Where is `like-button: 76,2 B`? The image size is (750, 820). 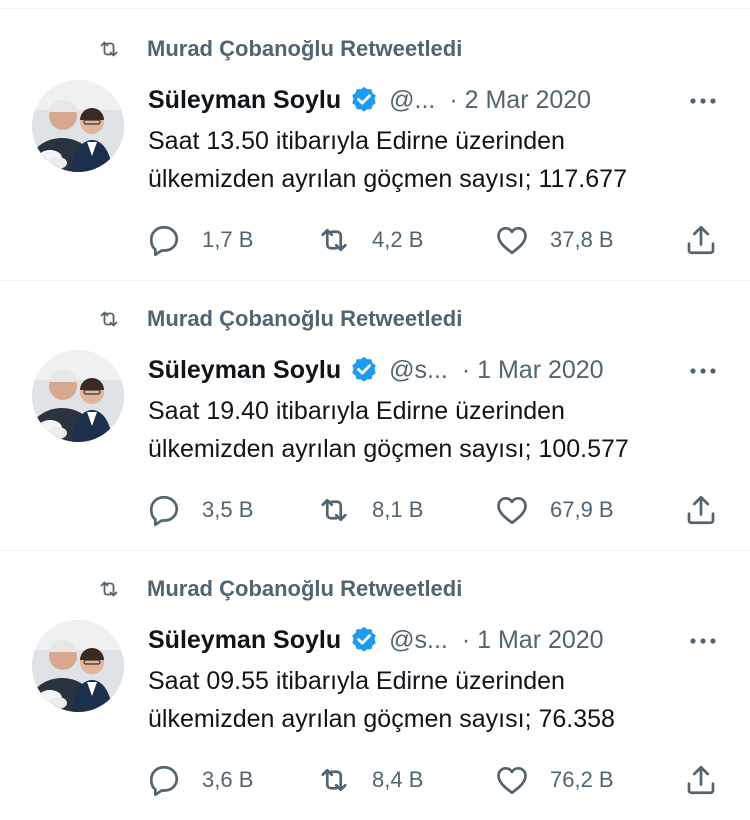 like-button: 76,2 B is located at coordinates (554, 780).